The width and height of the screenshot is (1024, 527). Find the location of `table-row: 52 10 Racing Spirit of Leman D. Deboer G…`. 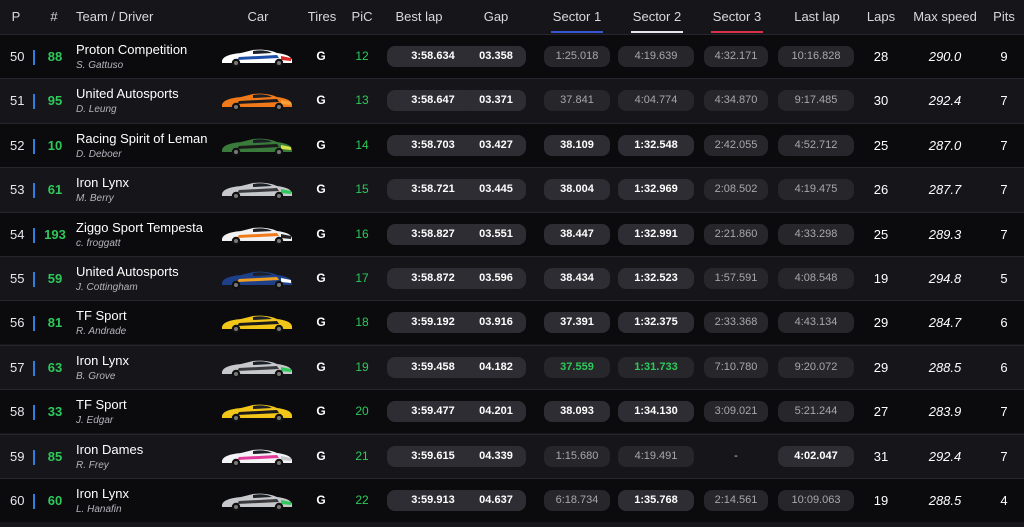

table-row: 52 10 Racing Spirit of Leman D. Deboer G… is located at coordinates (512, 144).